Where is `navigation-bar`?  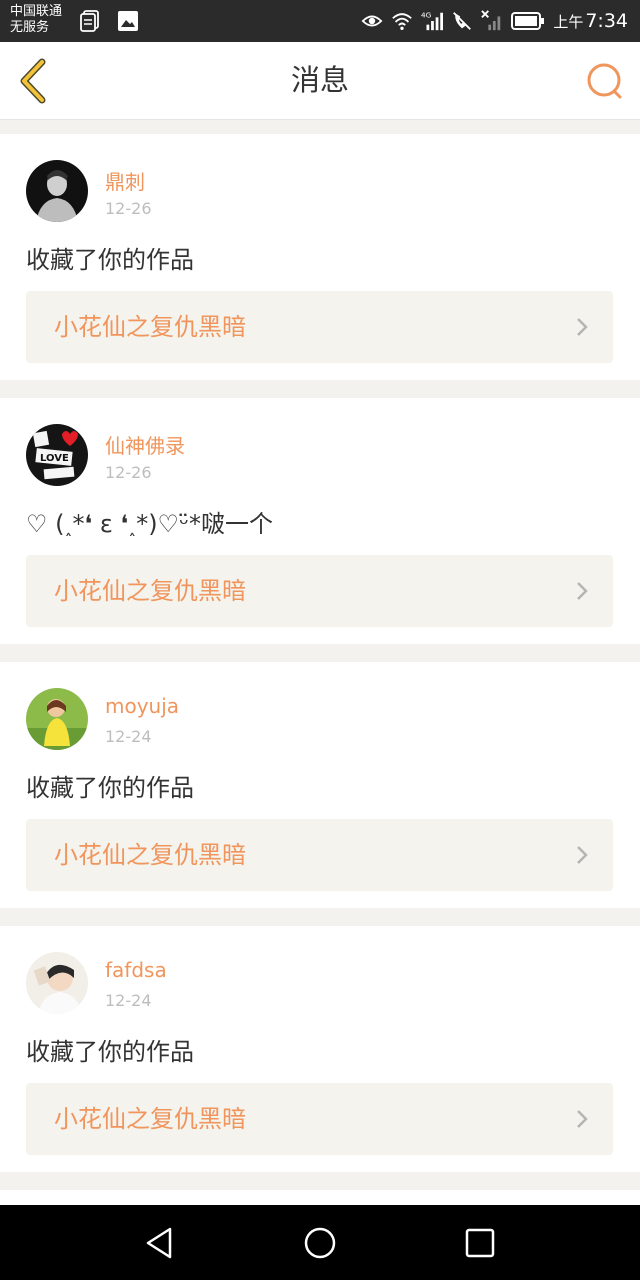
navigation-bar is located at coordinates (320, 1242).